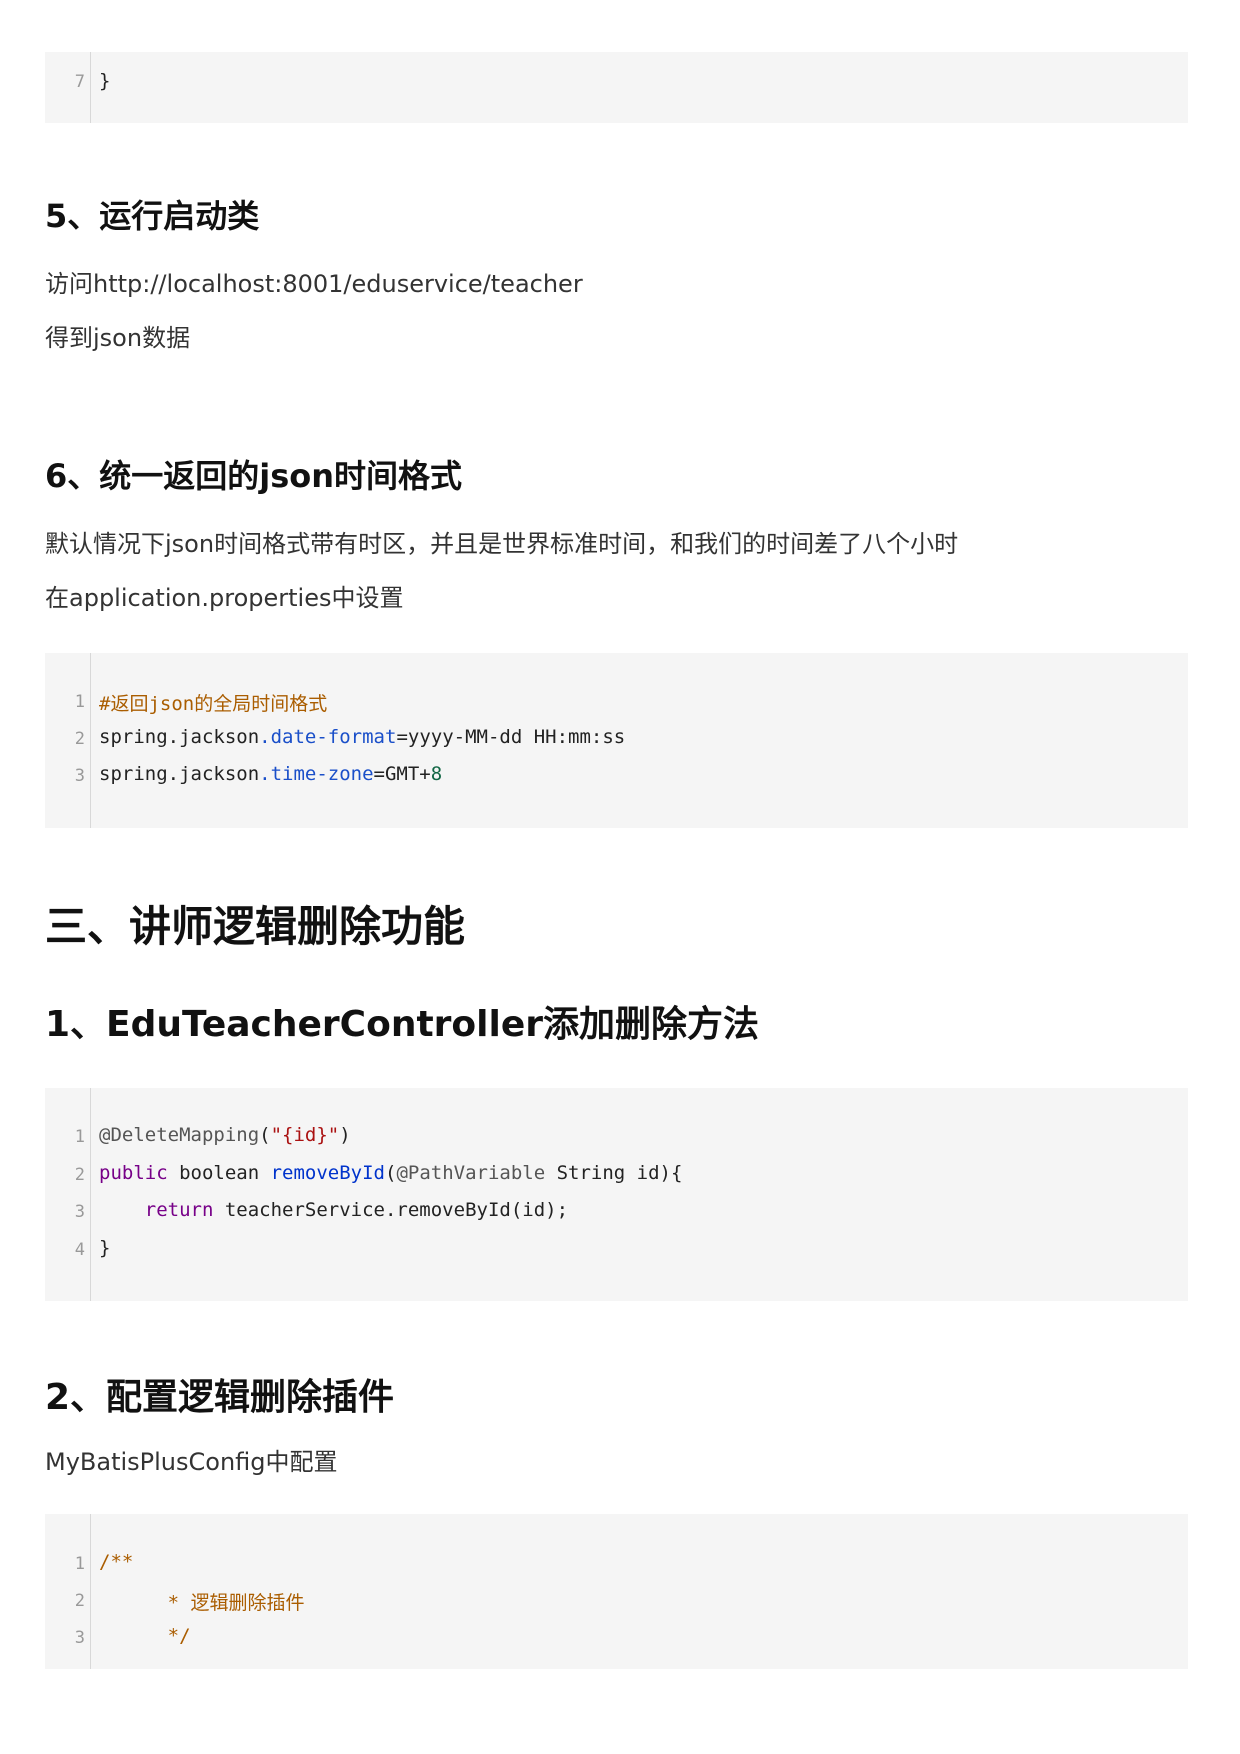  I want to click on section-heading: 2、配置逻辑删除插件, so click(220, 1397).